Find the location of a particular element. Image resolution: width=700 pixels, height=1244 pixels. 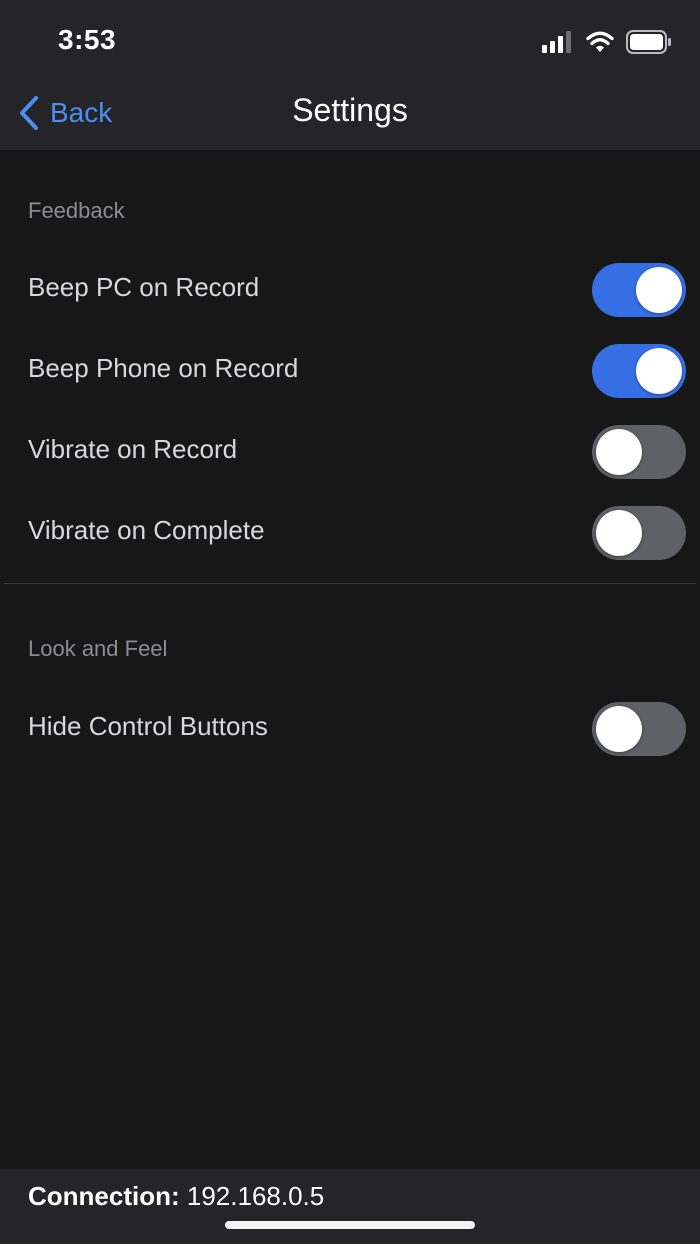

connection-status: Connection: 192.168.0.5 is located at coordinates (176, 1196).